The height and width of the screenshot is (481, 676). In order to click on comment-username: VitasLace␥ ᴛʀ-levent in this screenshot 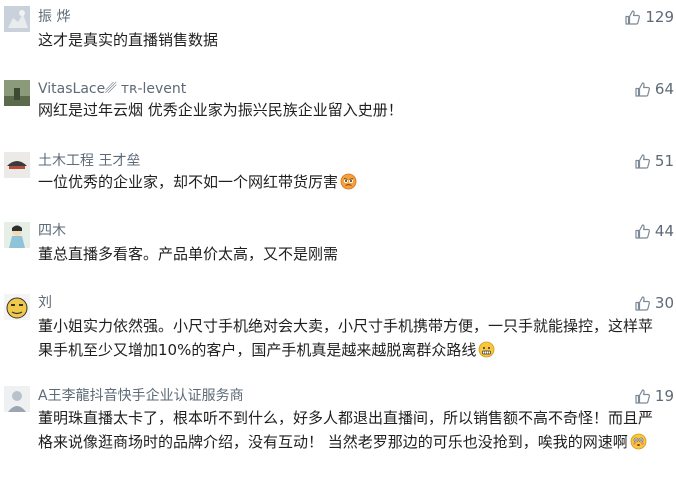, I will do `click(112, 89)`.